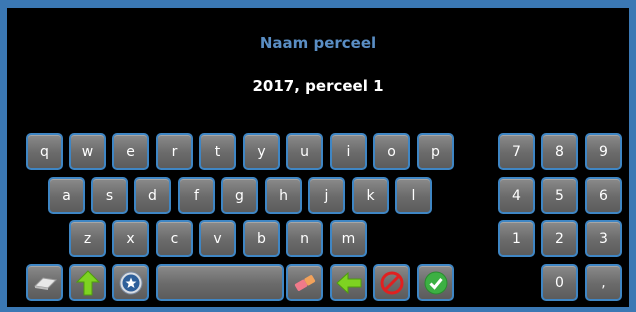 This screenshot has width=636, height=312. I want to click on shift-button, so click(87, 282).